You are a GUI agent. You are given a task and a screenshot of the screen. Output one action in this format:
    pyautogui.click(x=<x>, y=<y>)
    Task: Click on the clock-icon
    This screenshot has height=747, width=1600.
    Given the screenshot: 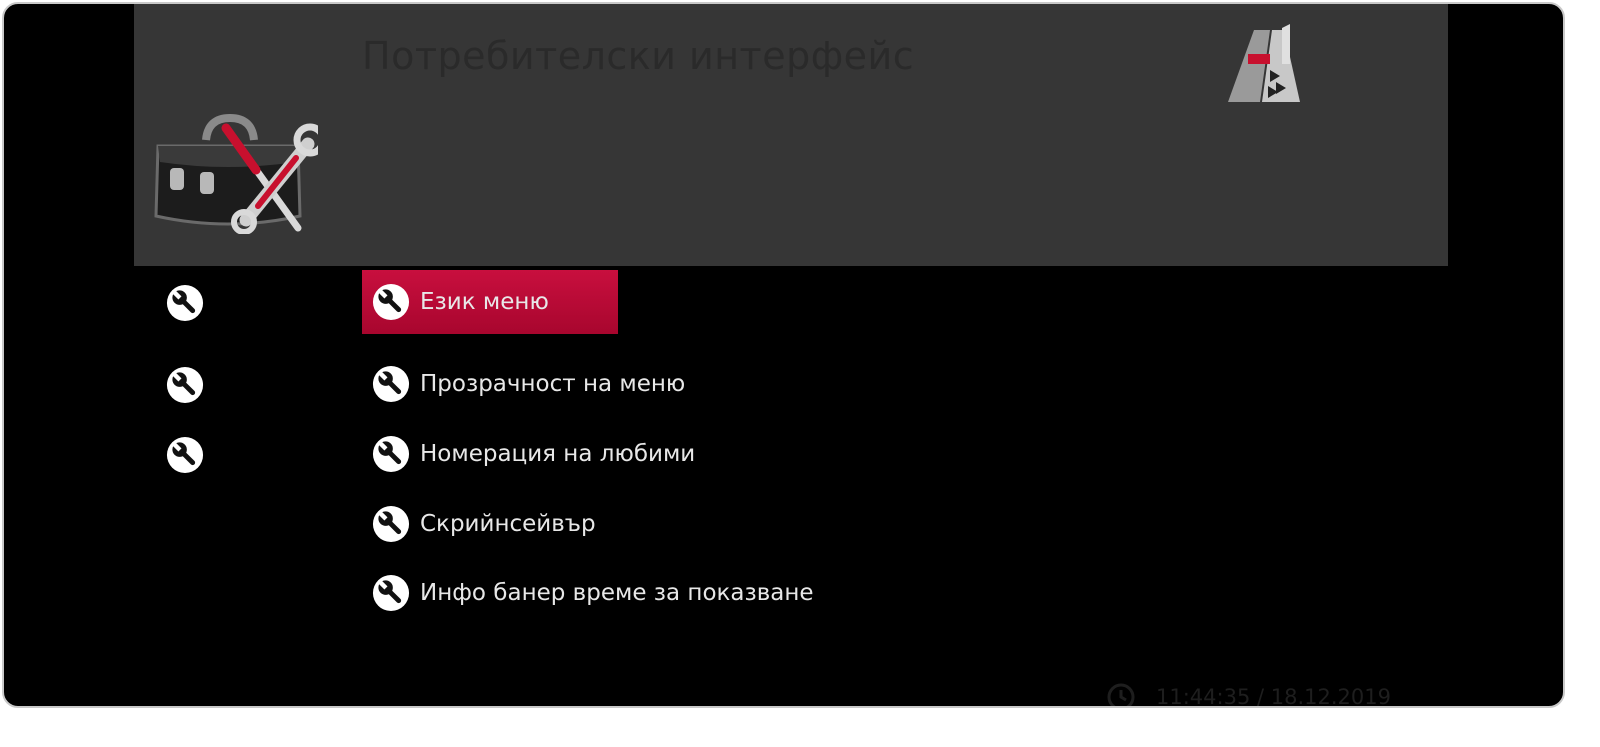 What is the action you would take?
    pyautogui.click(x=1121, y=694)
    